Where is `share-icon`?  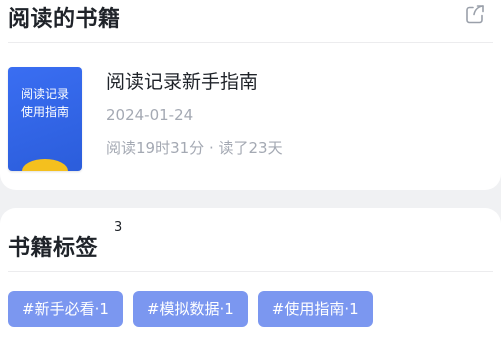 share-icon is located at coordinates (475, 14).